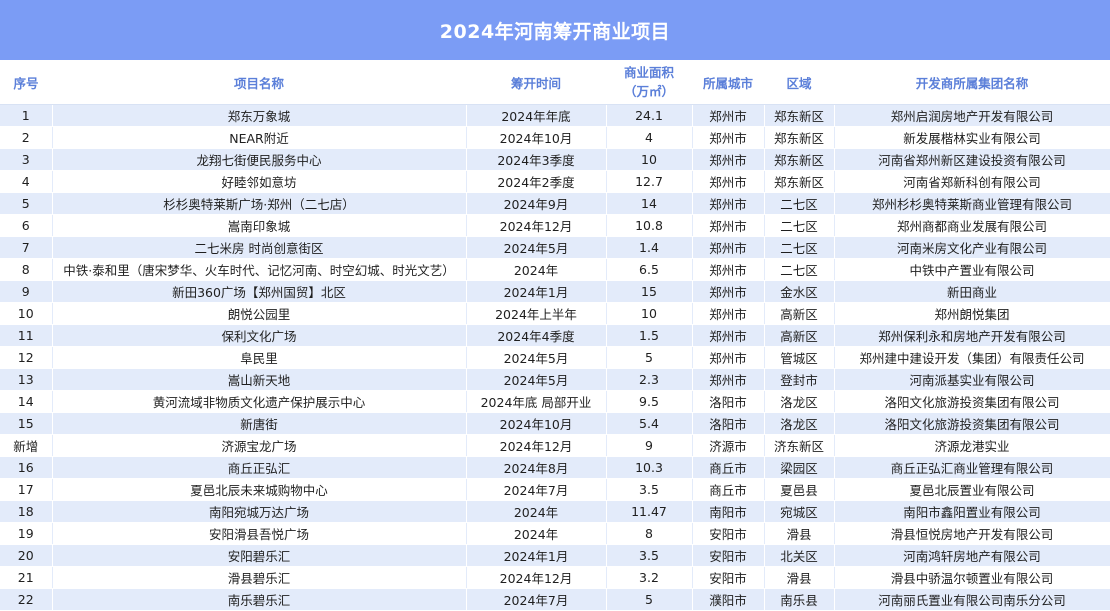  What do you see at coordinates (536, 401) in the screenshot?
I see `cell-open-time: 2024年底 局部开业` at bounding box center [536, 401].